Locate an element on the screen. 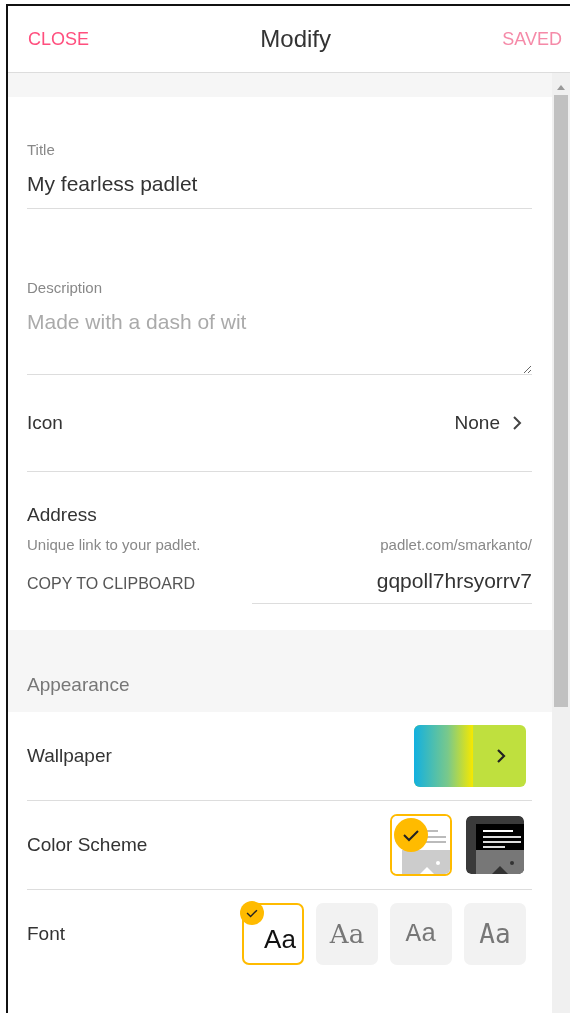  address-field: gqpoll7hrsyorrv7 is located at coordinates (392, 583).